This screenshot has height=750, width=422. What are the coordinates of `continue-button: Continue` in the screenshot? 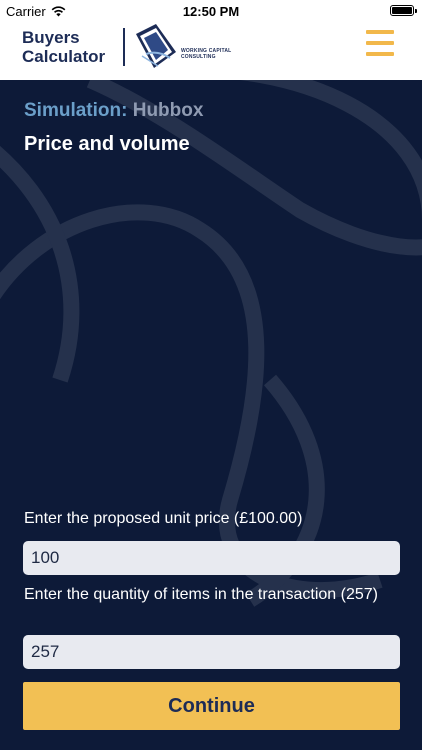 It's located at (211, 706).